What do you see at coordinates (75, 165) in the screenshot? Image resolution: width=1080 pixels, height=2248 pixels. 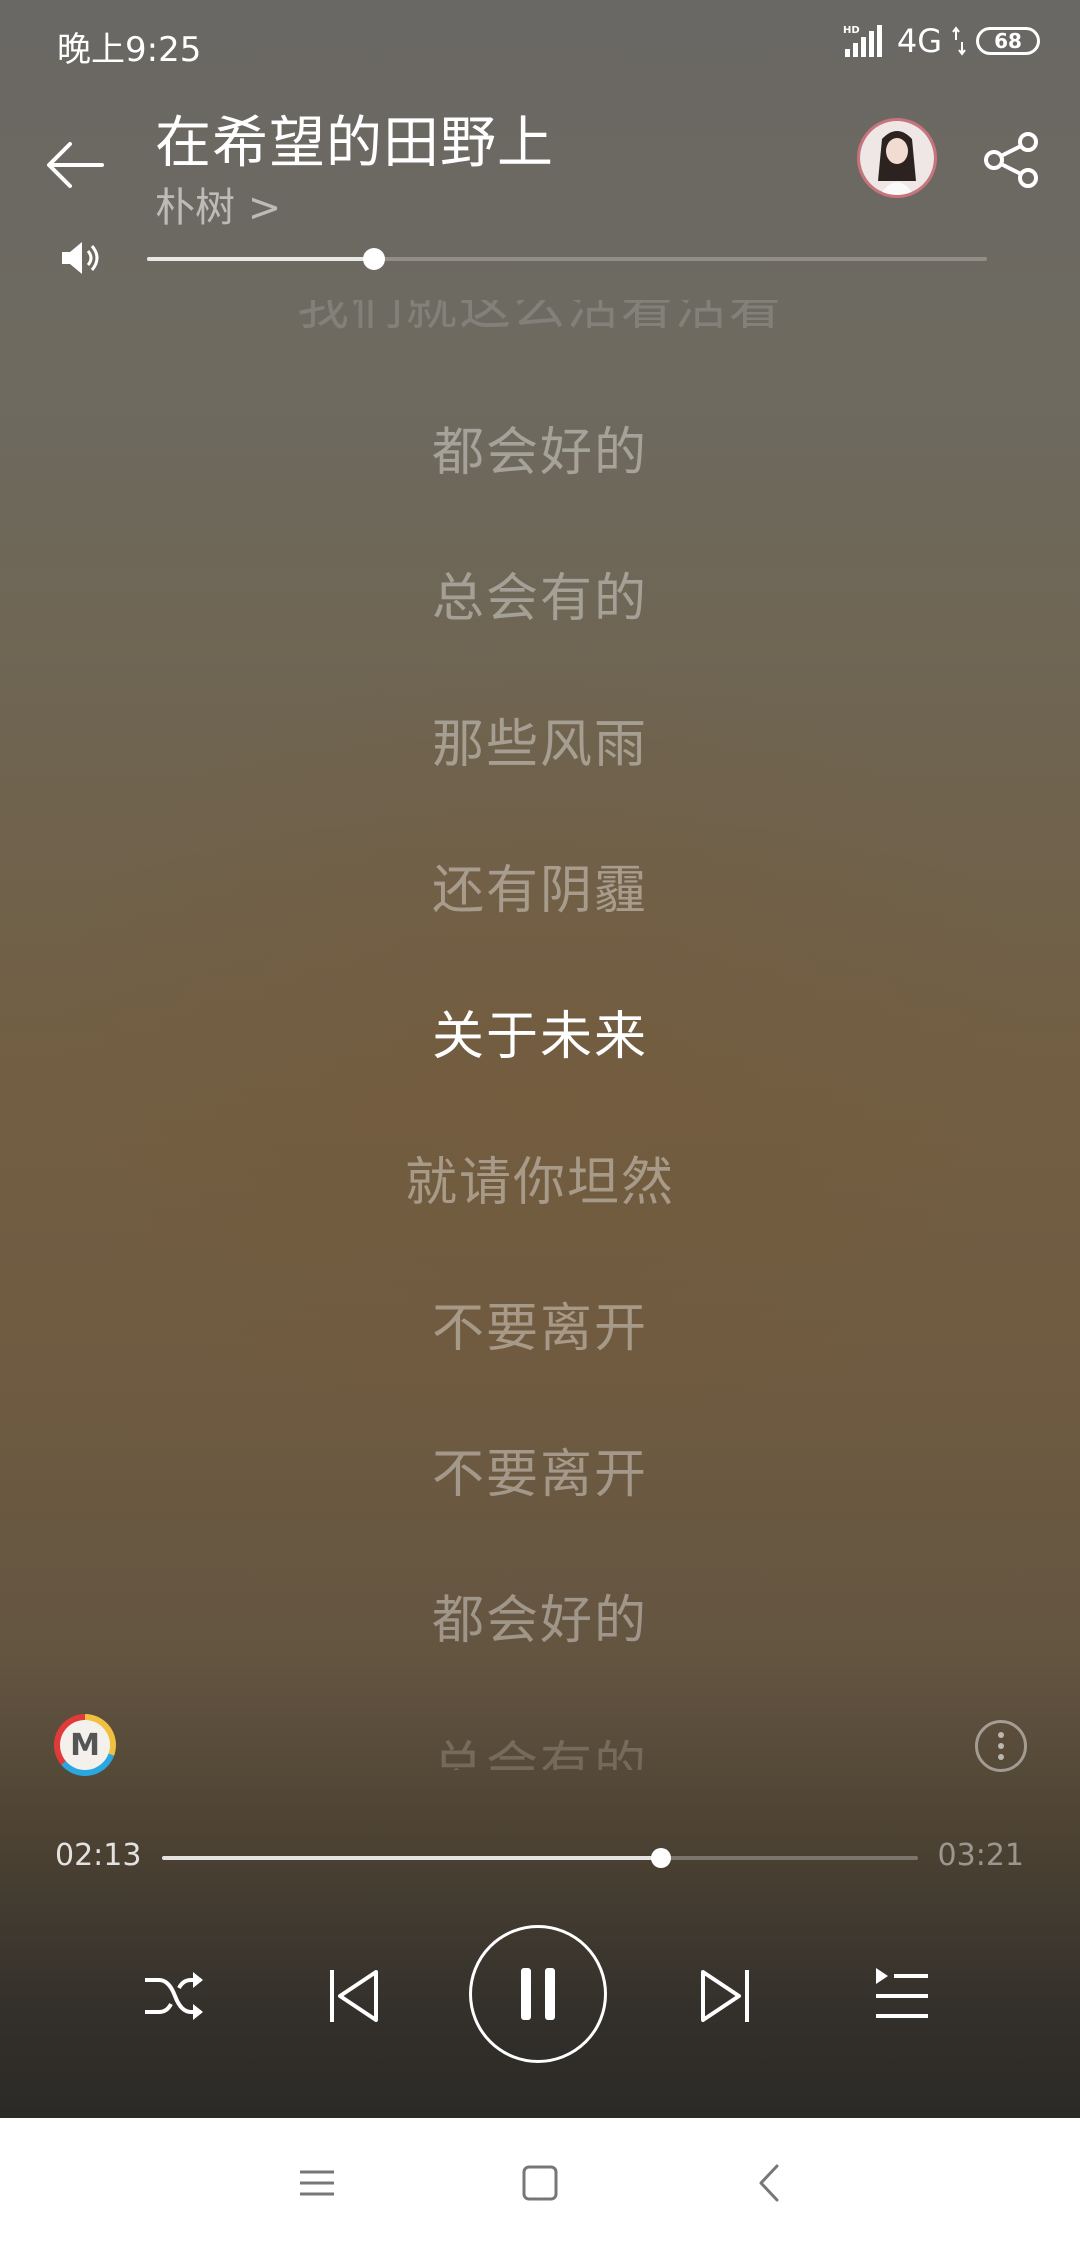 I see `back-arrow-icon` at bounding box center [75, 165].